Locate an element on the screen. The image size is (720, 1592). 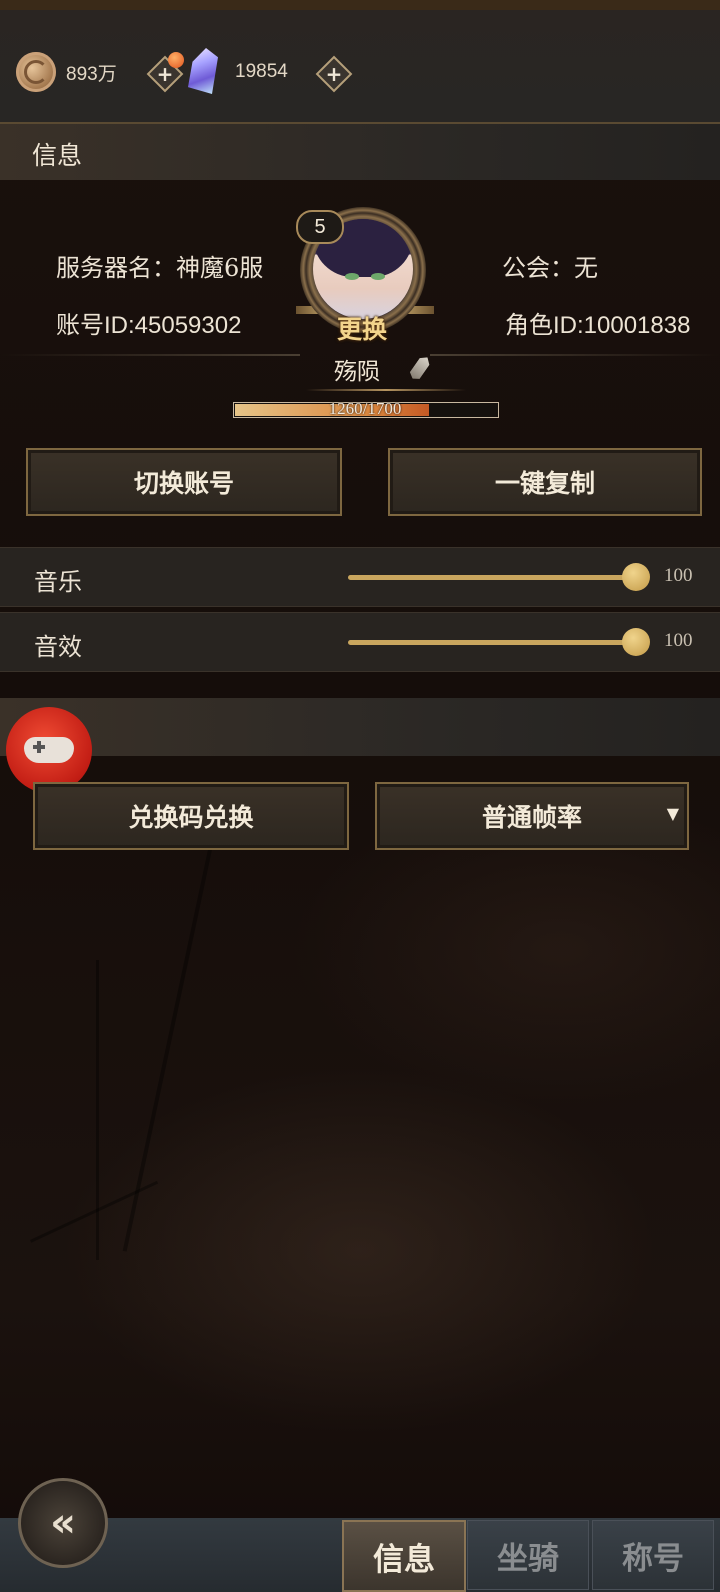
tab-mount: 坐骑 is located at coordinates (528, 1555).